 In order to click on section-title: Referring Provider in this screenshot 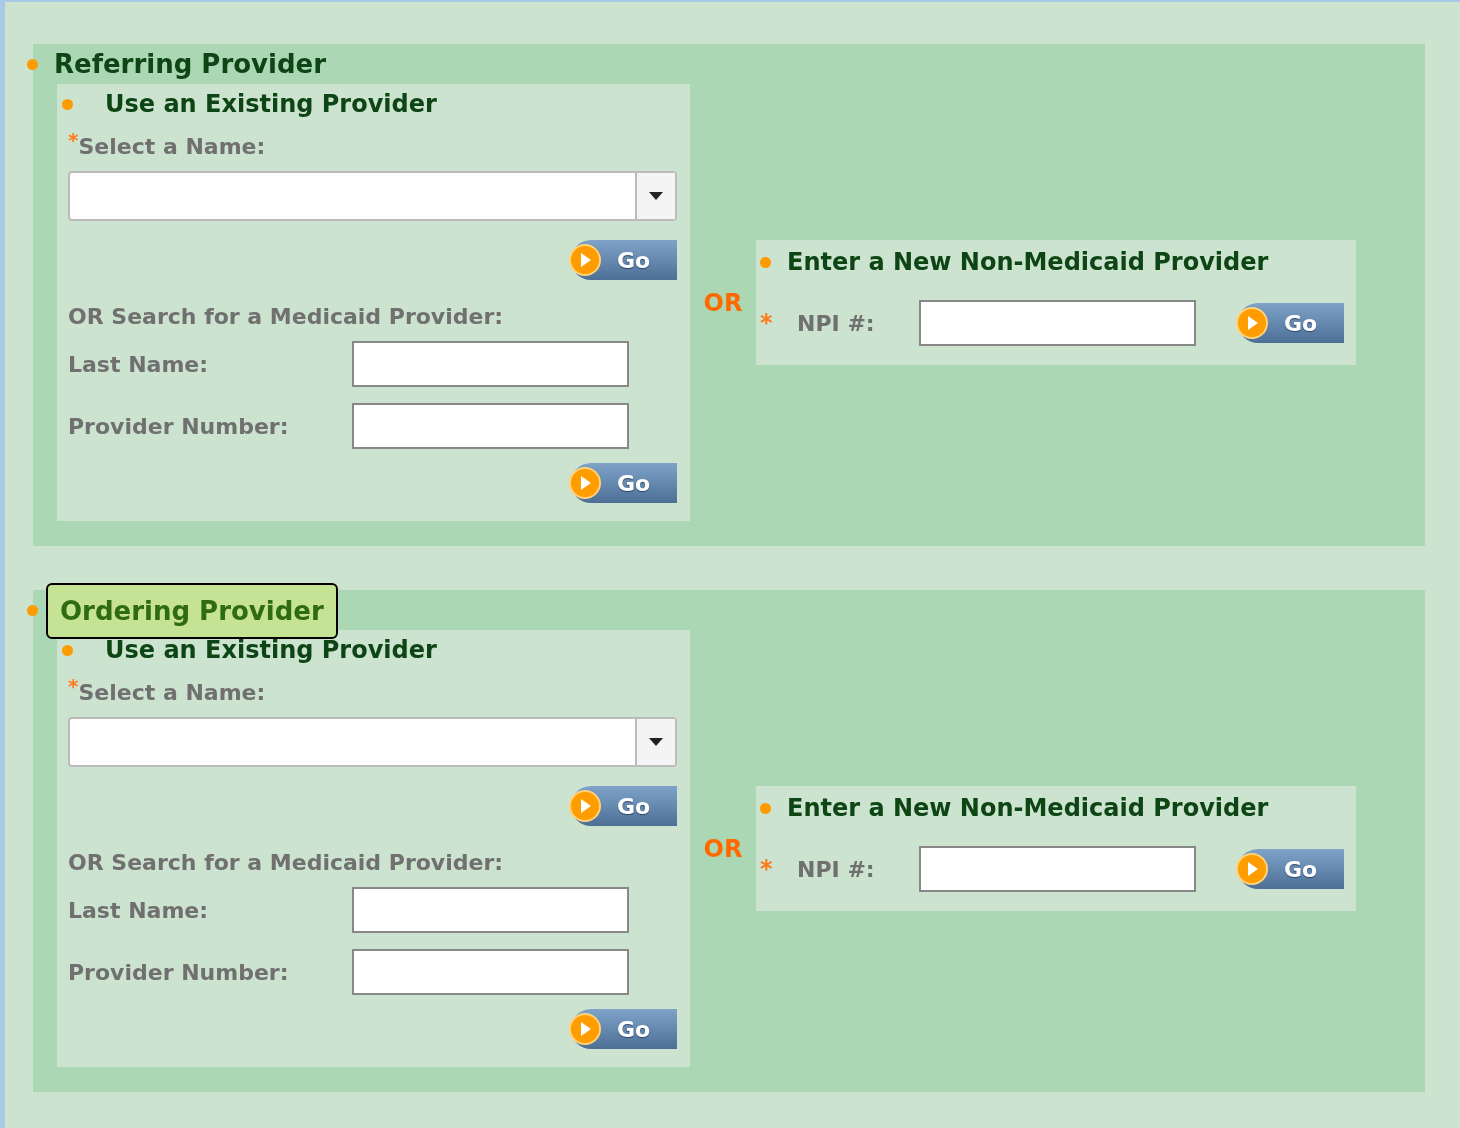, I will do `click(189, 64)`.